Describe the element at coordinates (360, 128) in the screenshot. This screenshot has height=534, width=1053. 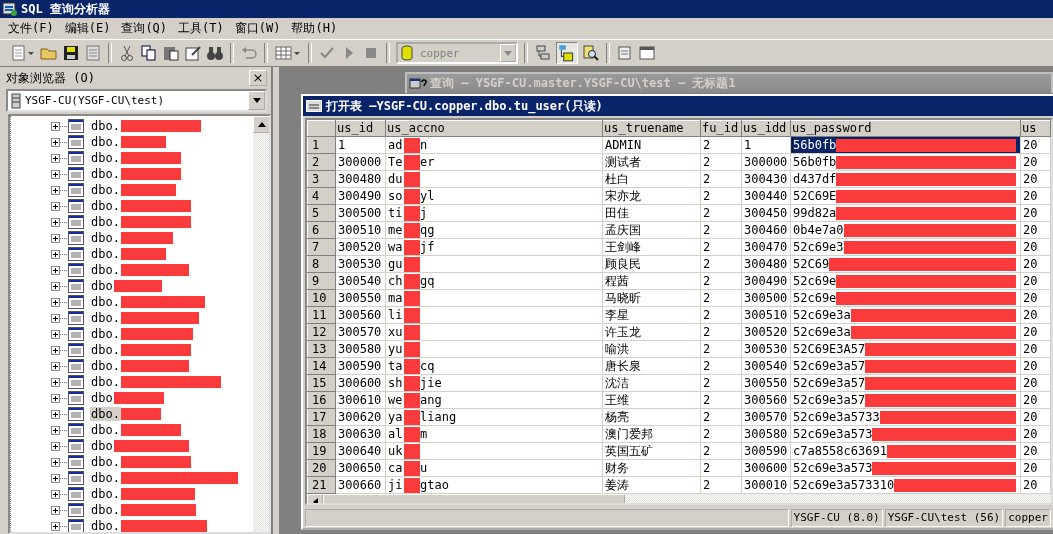
I see `column-header: us_id` at that location.